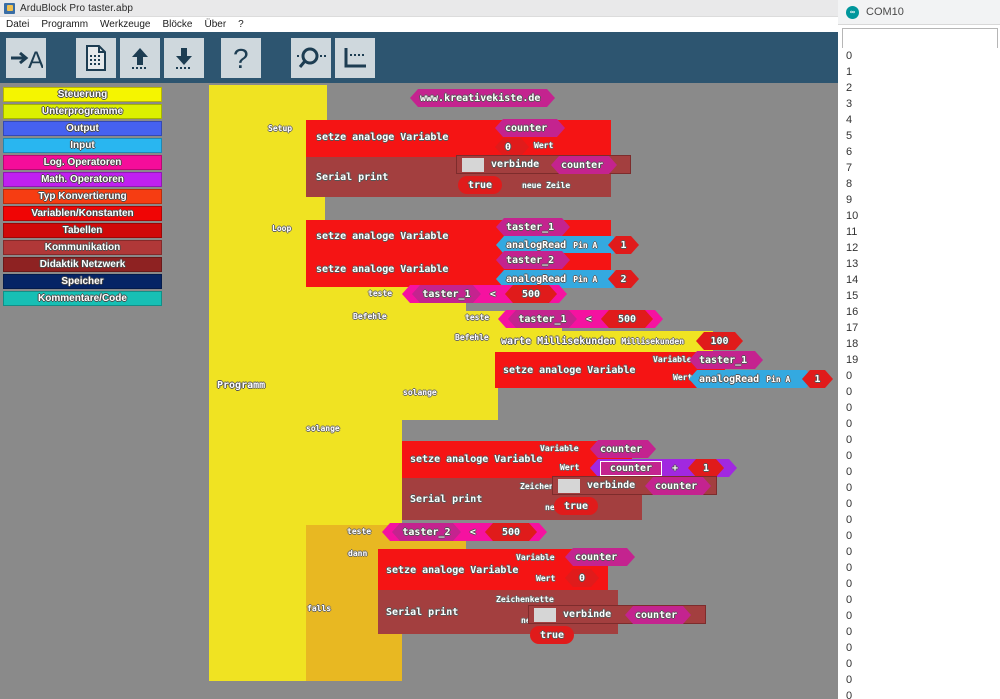 This screenshot has width=1000, height=699. I want to click on counter-operand-block-loop: counter, so click(678, 486).